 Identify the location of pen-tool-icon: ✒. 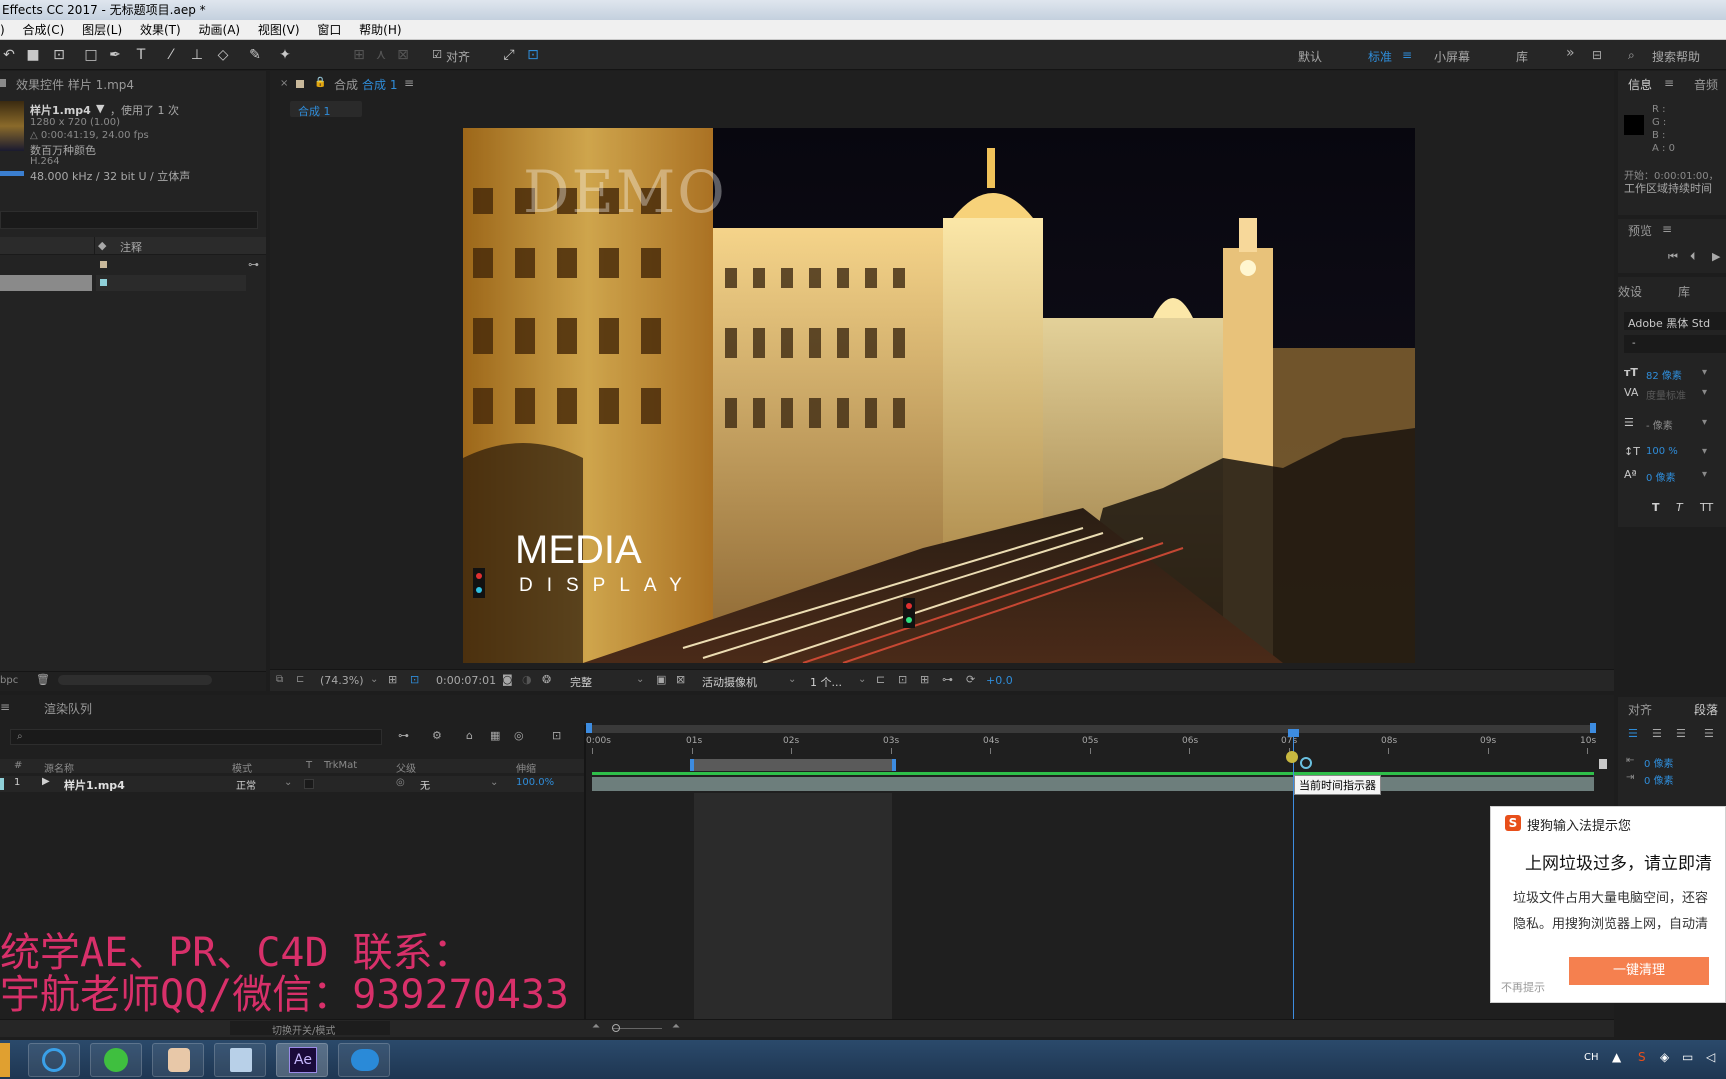
(115, 55).